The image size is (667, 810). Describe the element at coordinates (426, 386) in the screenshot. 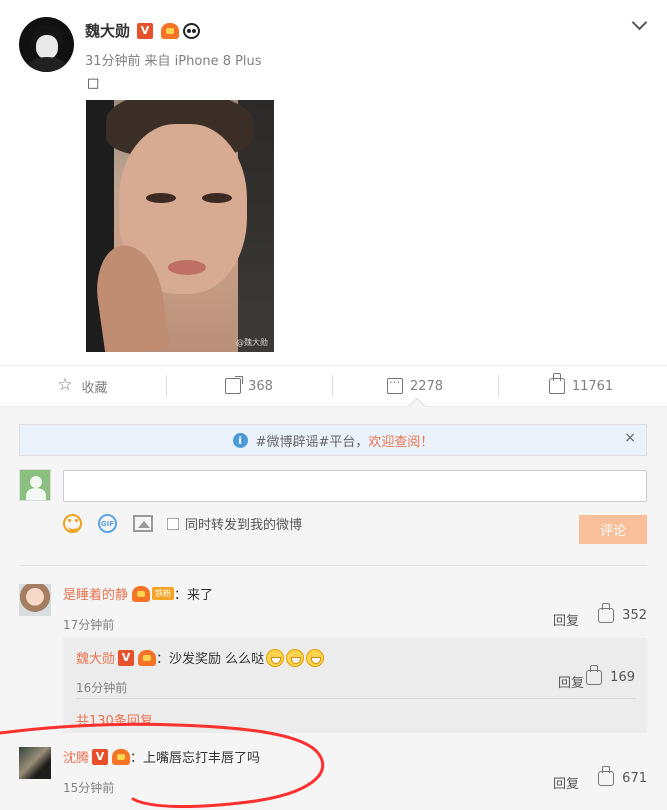

I see `comment-count: 2278` at that location.